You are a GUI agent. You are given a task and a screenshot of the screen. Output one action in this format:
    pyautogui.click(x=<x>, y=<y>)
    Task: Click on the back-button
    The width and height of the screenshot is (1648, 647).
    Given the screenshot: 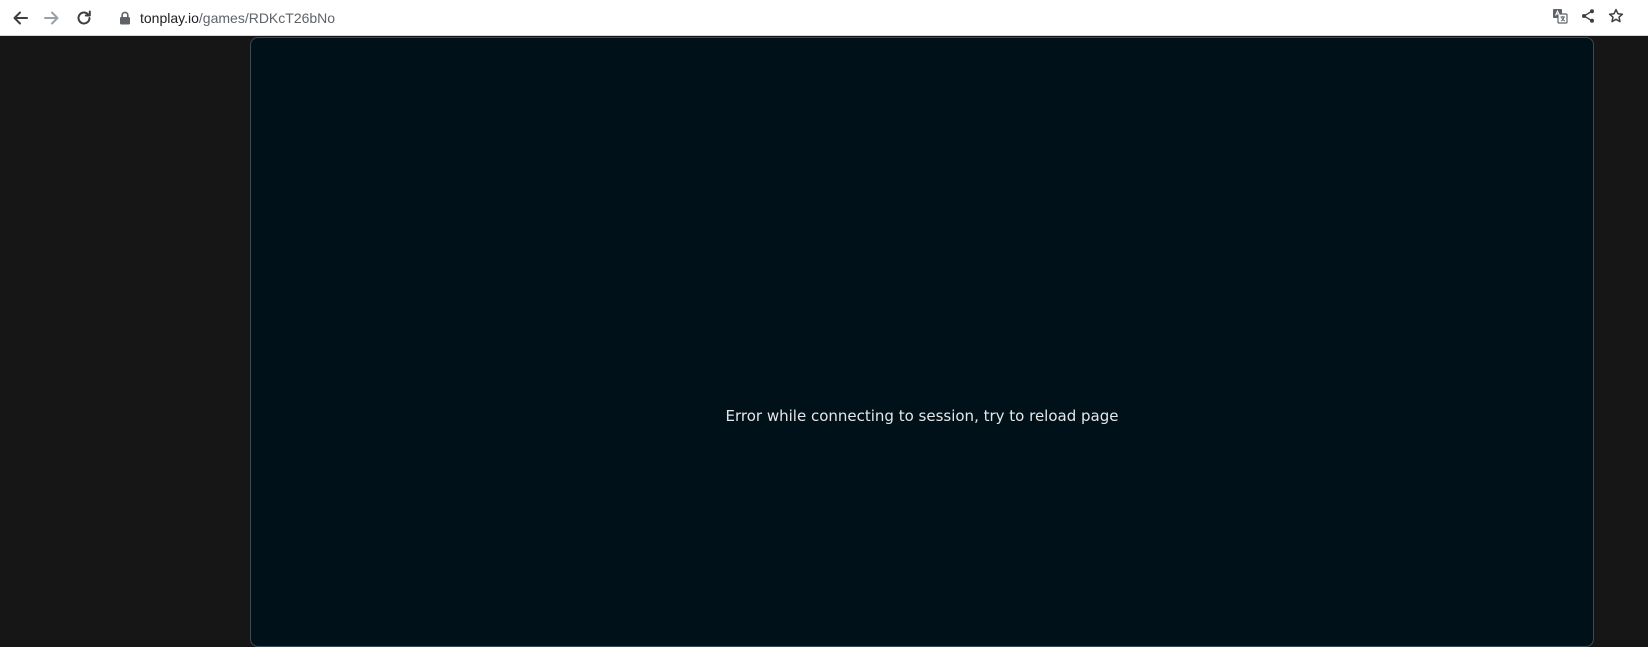 What is the action you would take?
    pyautogui.click(x=20, y=18)
    